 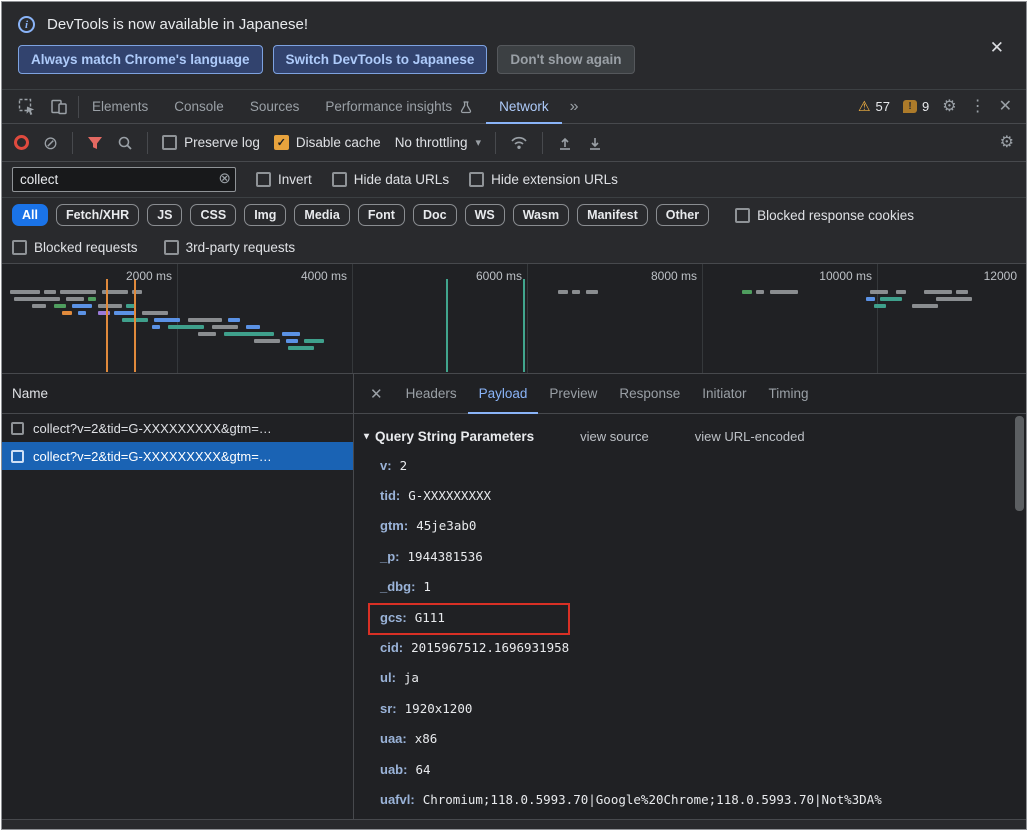 I want to click on infobar-message: DevTools is now available in Japanese!, so click(x=177, y=24).